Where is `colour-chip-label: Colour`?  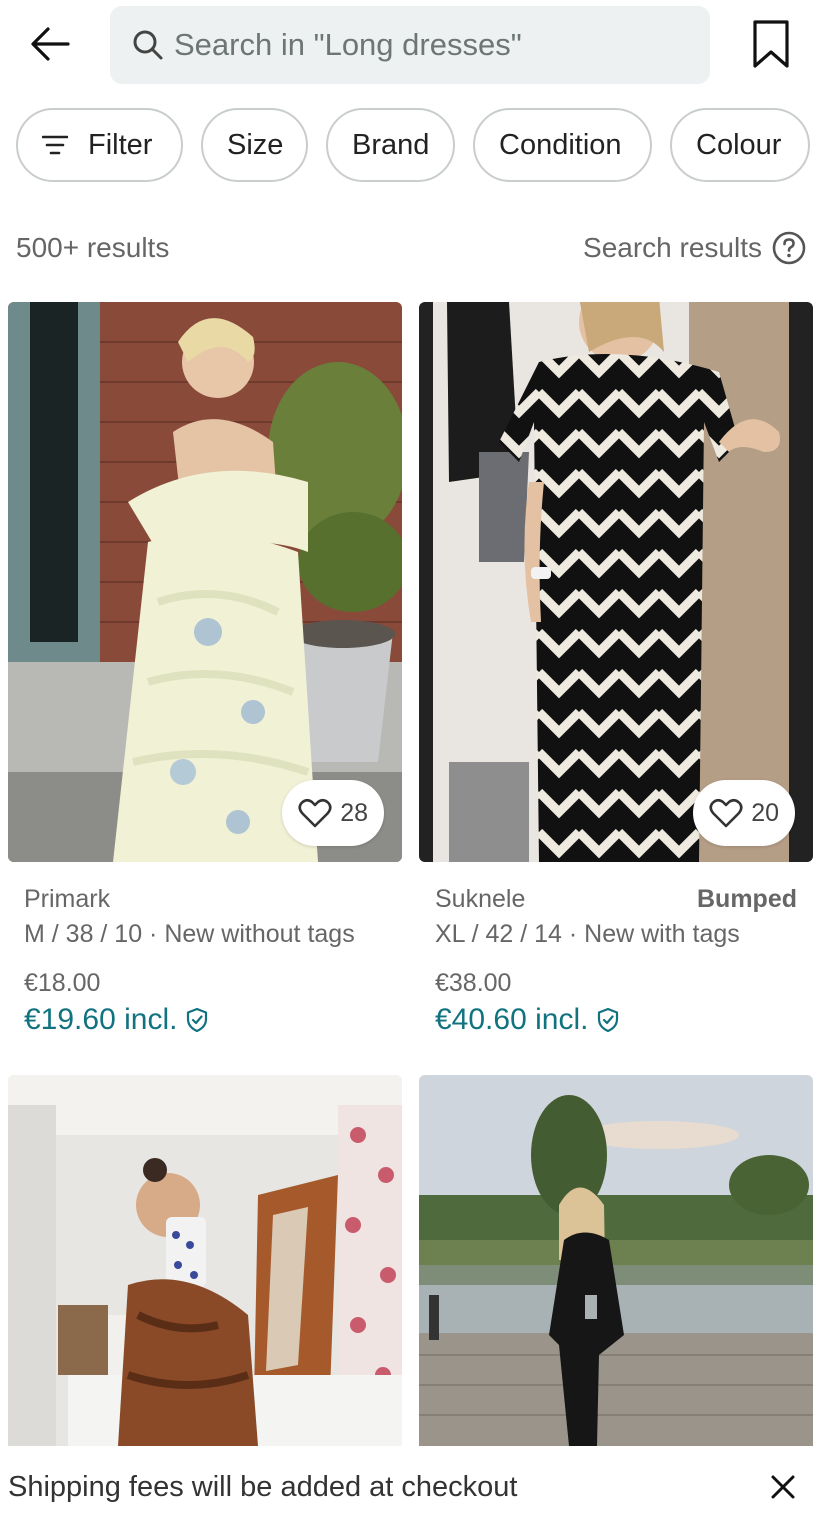
colour-chip-label: Colour is located at coordinates (739, 144).